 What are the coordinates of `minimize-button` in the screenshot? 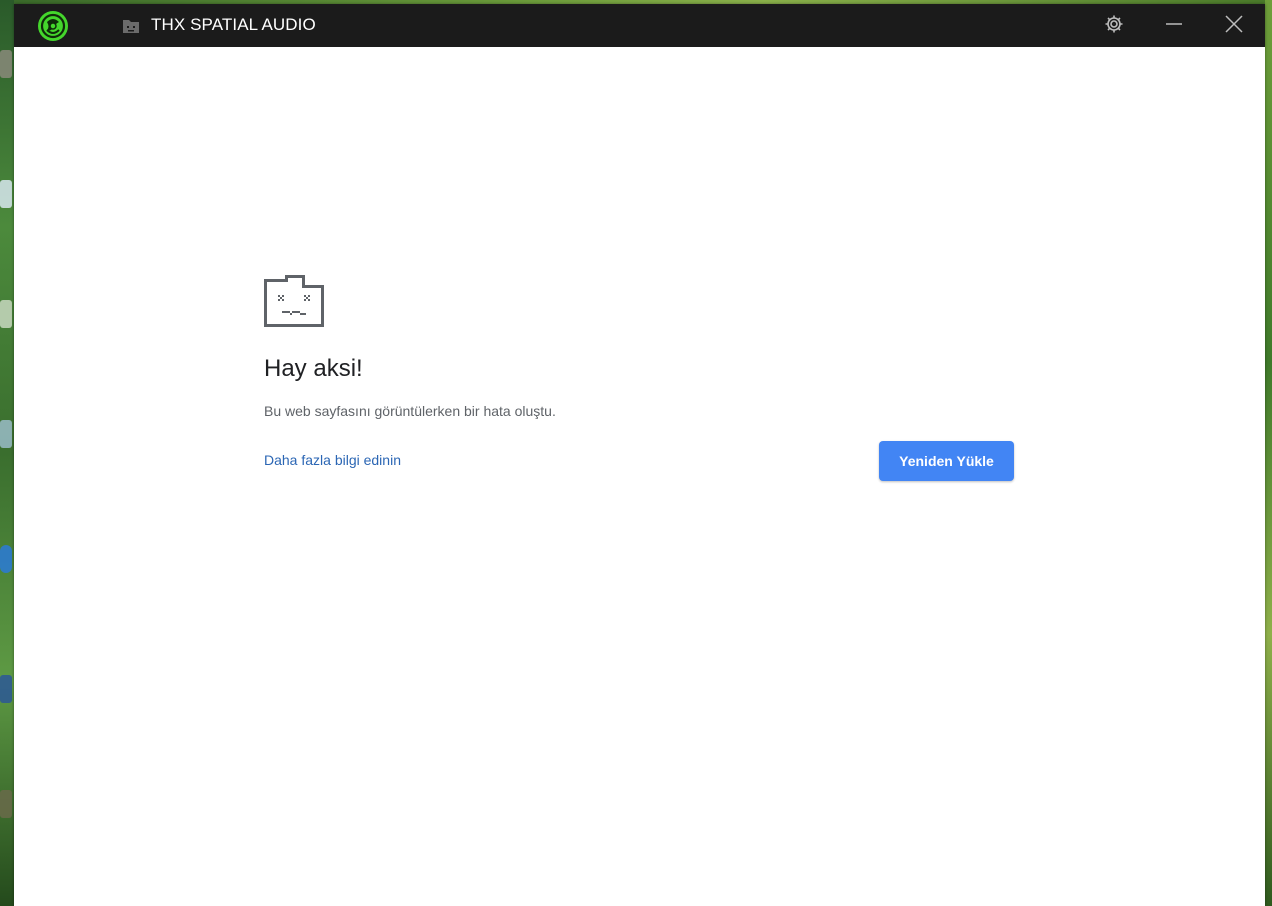 It's located at (1174, 25).